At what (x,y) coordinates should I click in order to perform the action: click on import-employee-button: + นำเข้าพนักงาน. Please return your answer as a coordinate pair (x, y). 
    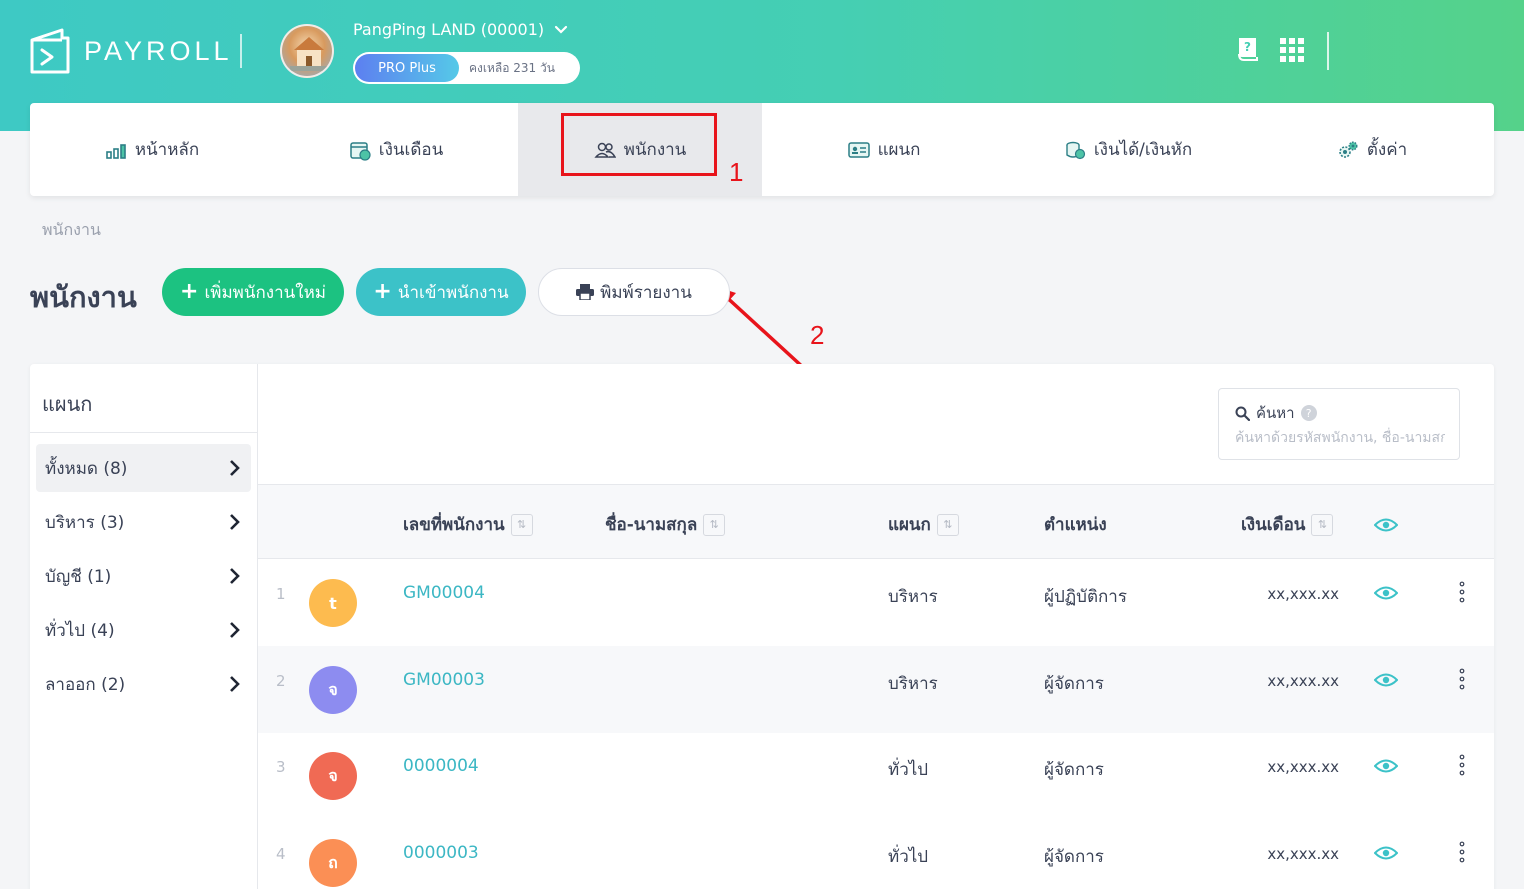
    Looking at the image, I should click on (441, 292).